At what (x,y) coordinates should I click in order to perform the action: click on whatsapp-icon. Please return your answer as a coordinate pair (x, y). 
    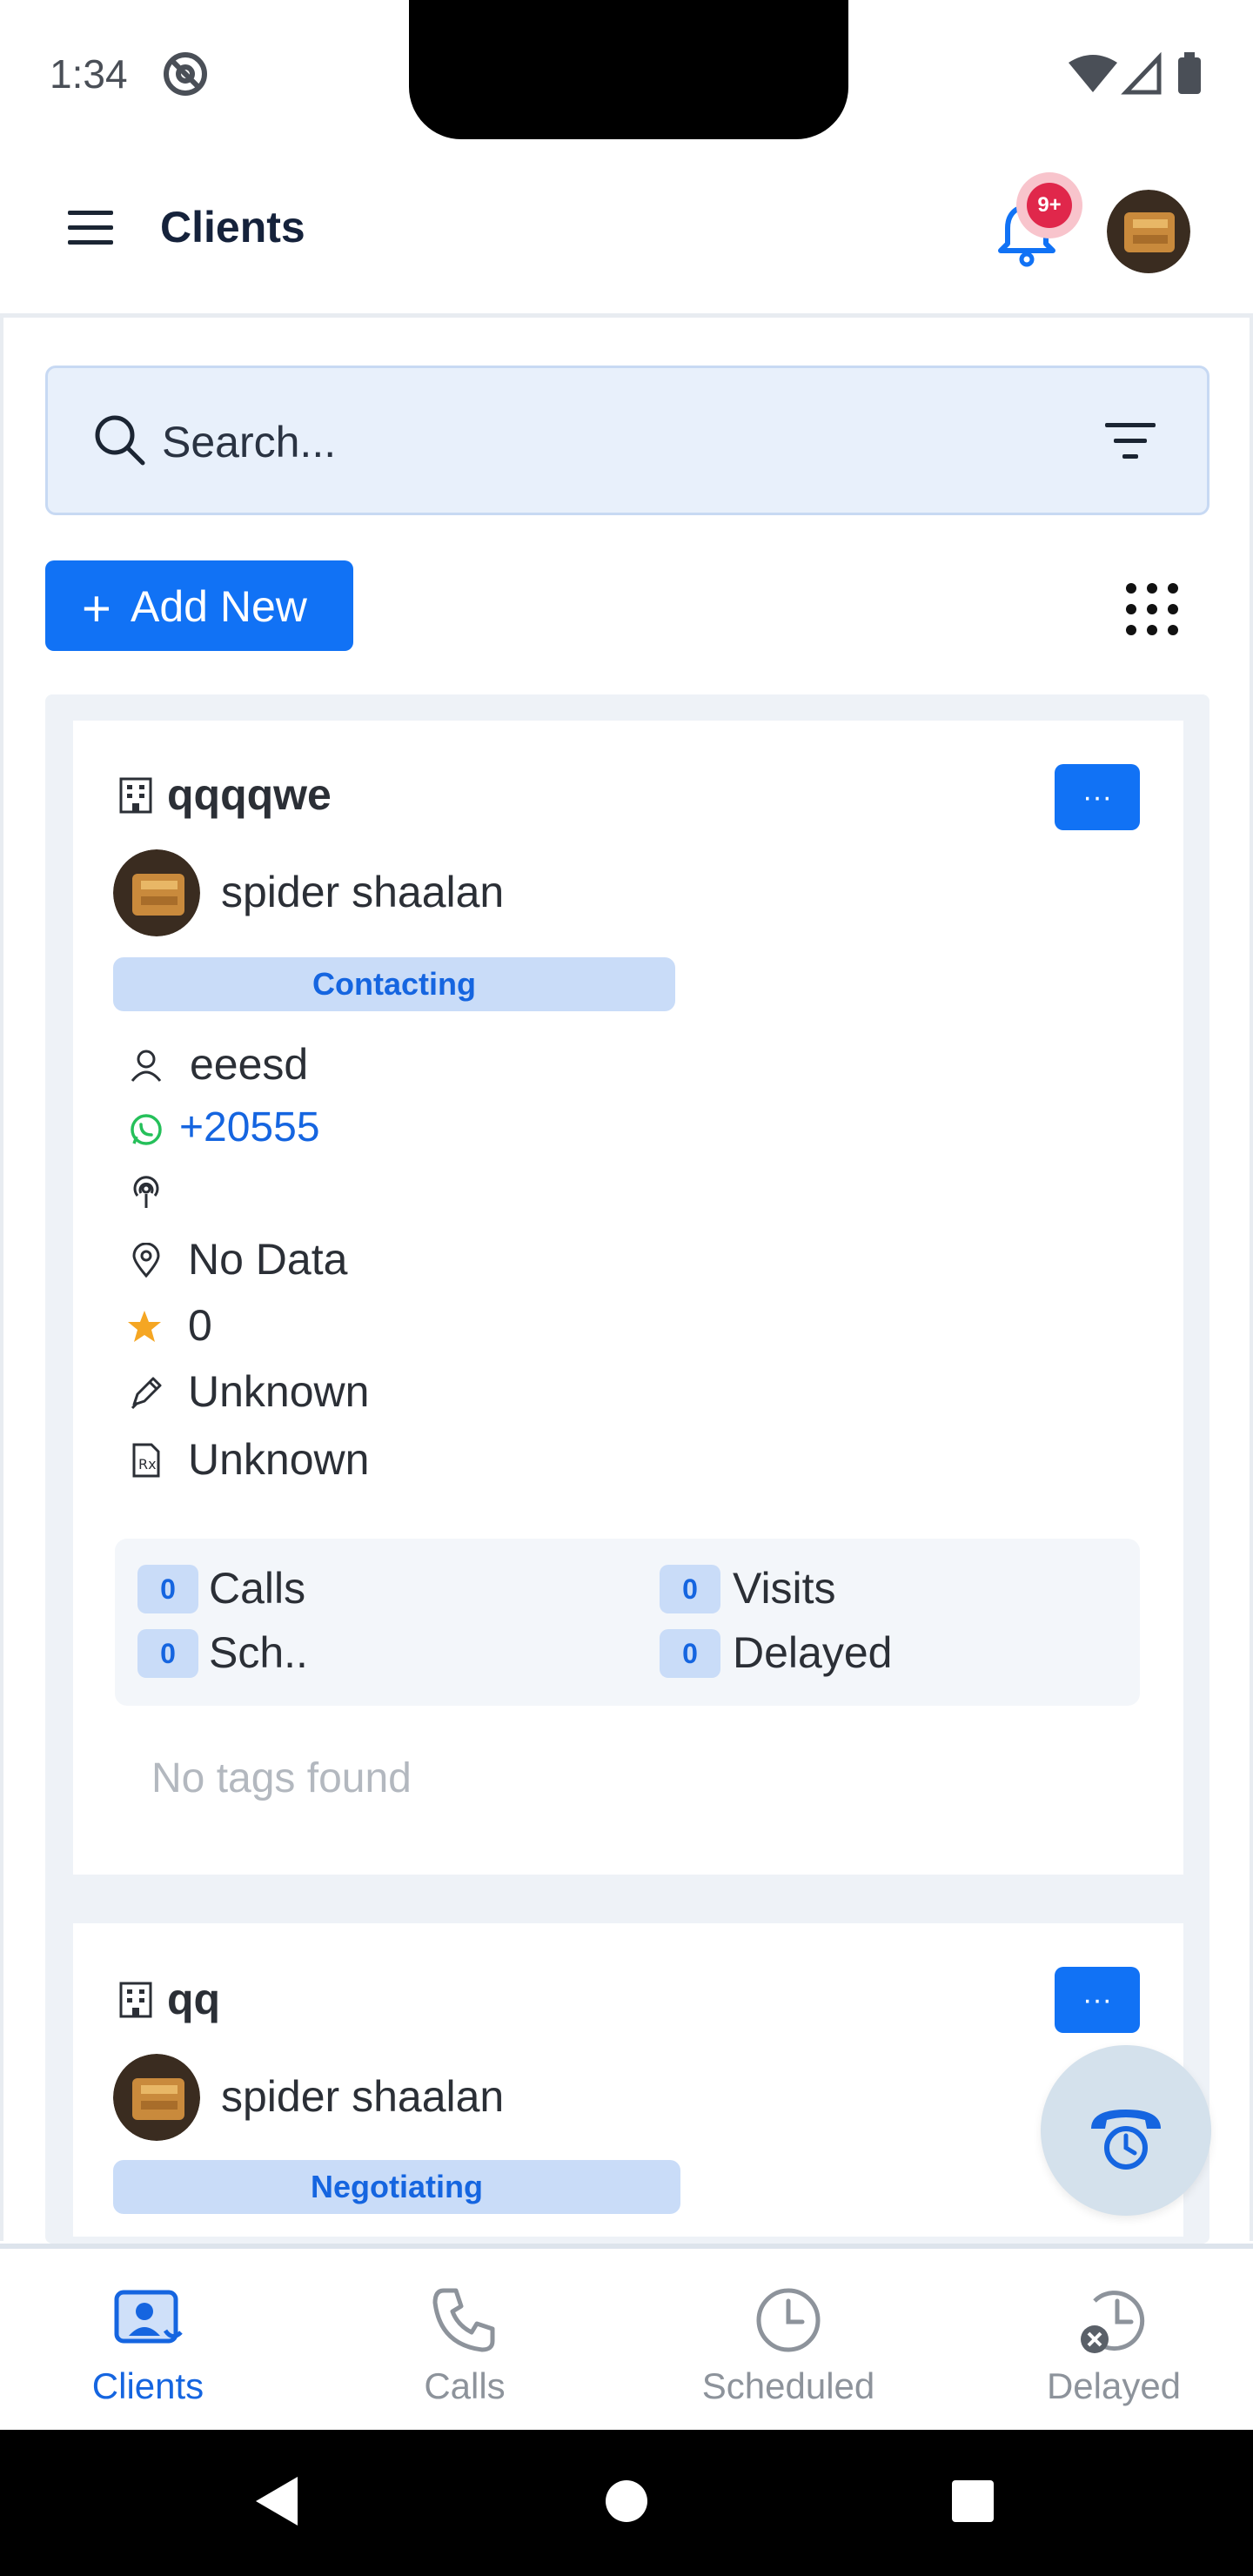
    Looking at the image, I should click on (146, 1129).